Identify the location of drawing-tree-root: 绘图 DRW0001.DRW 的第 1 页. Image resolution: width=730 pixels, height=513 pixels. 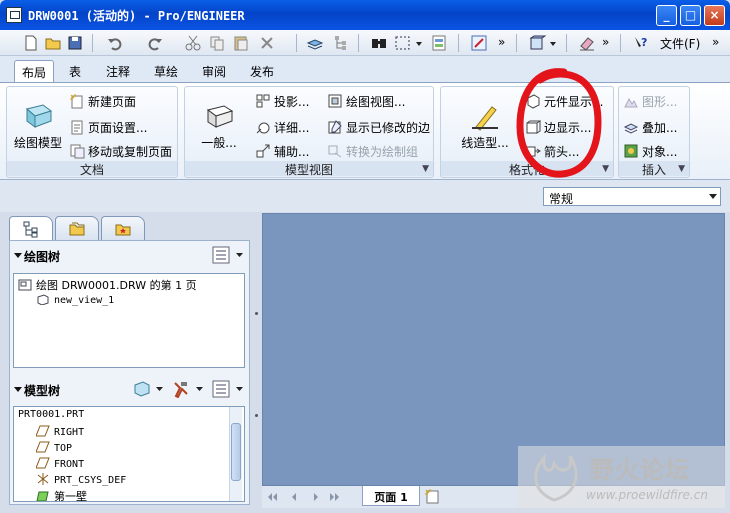
(107, 285).